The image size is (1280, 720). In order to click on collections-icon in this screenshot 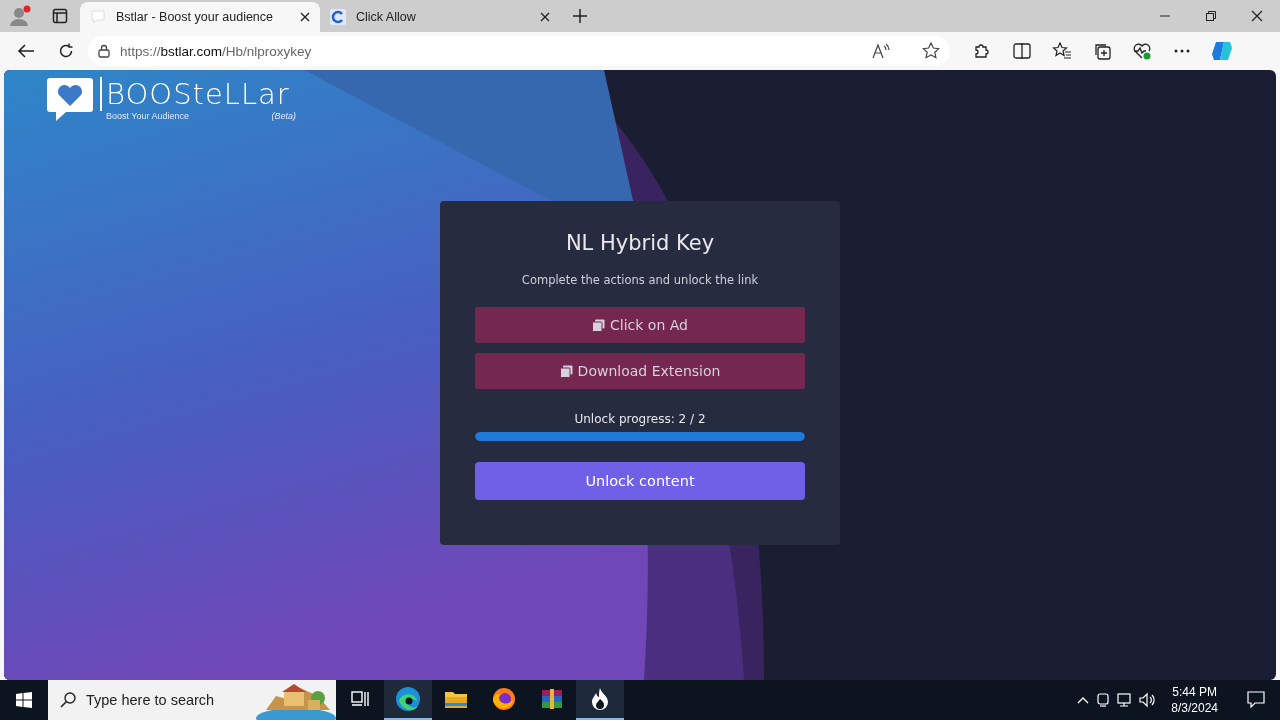, I will do `click(1102, 51)`.